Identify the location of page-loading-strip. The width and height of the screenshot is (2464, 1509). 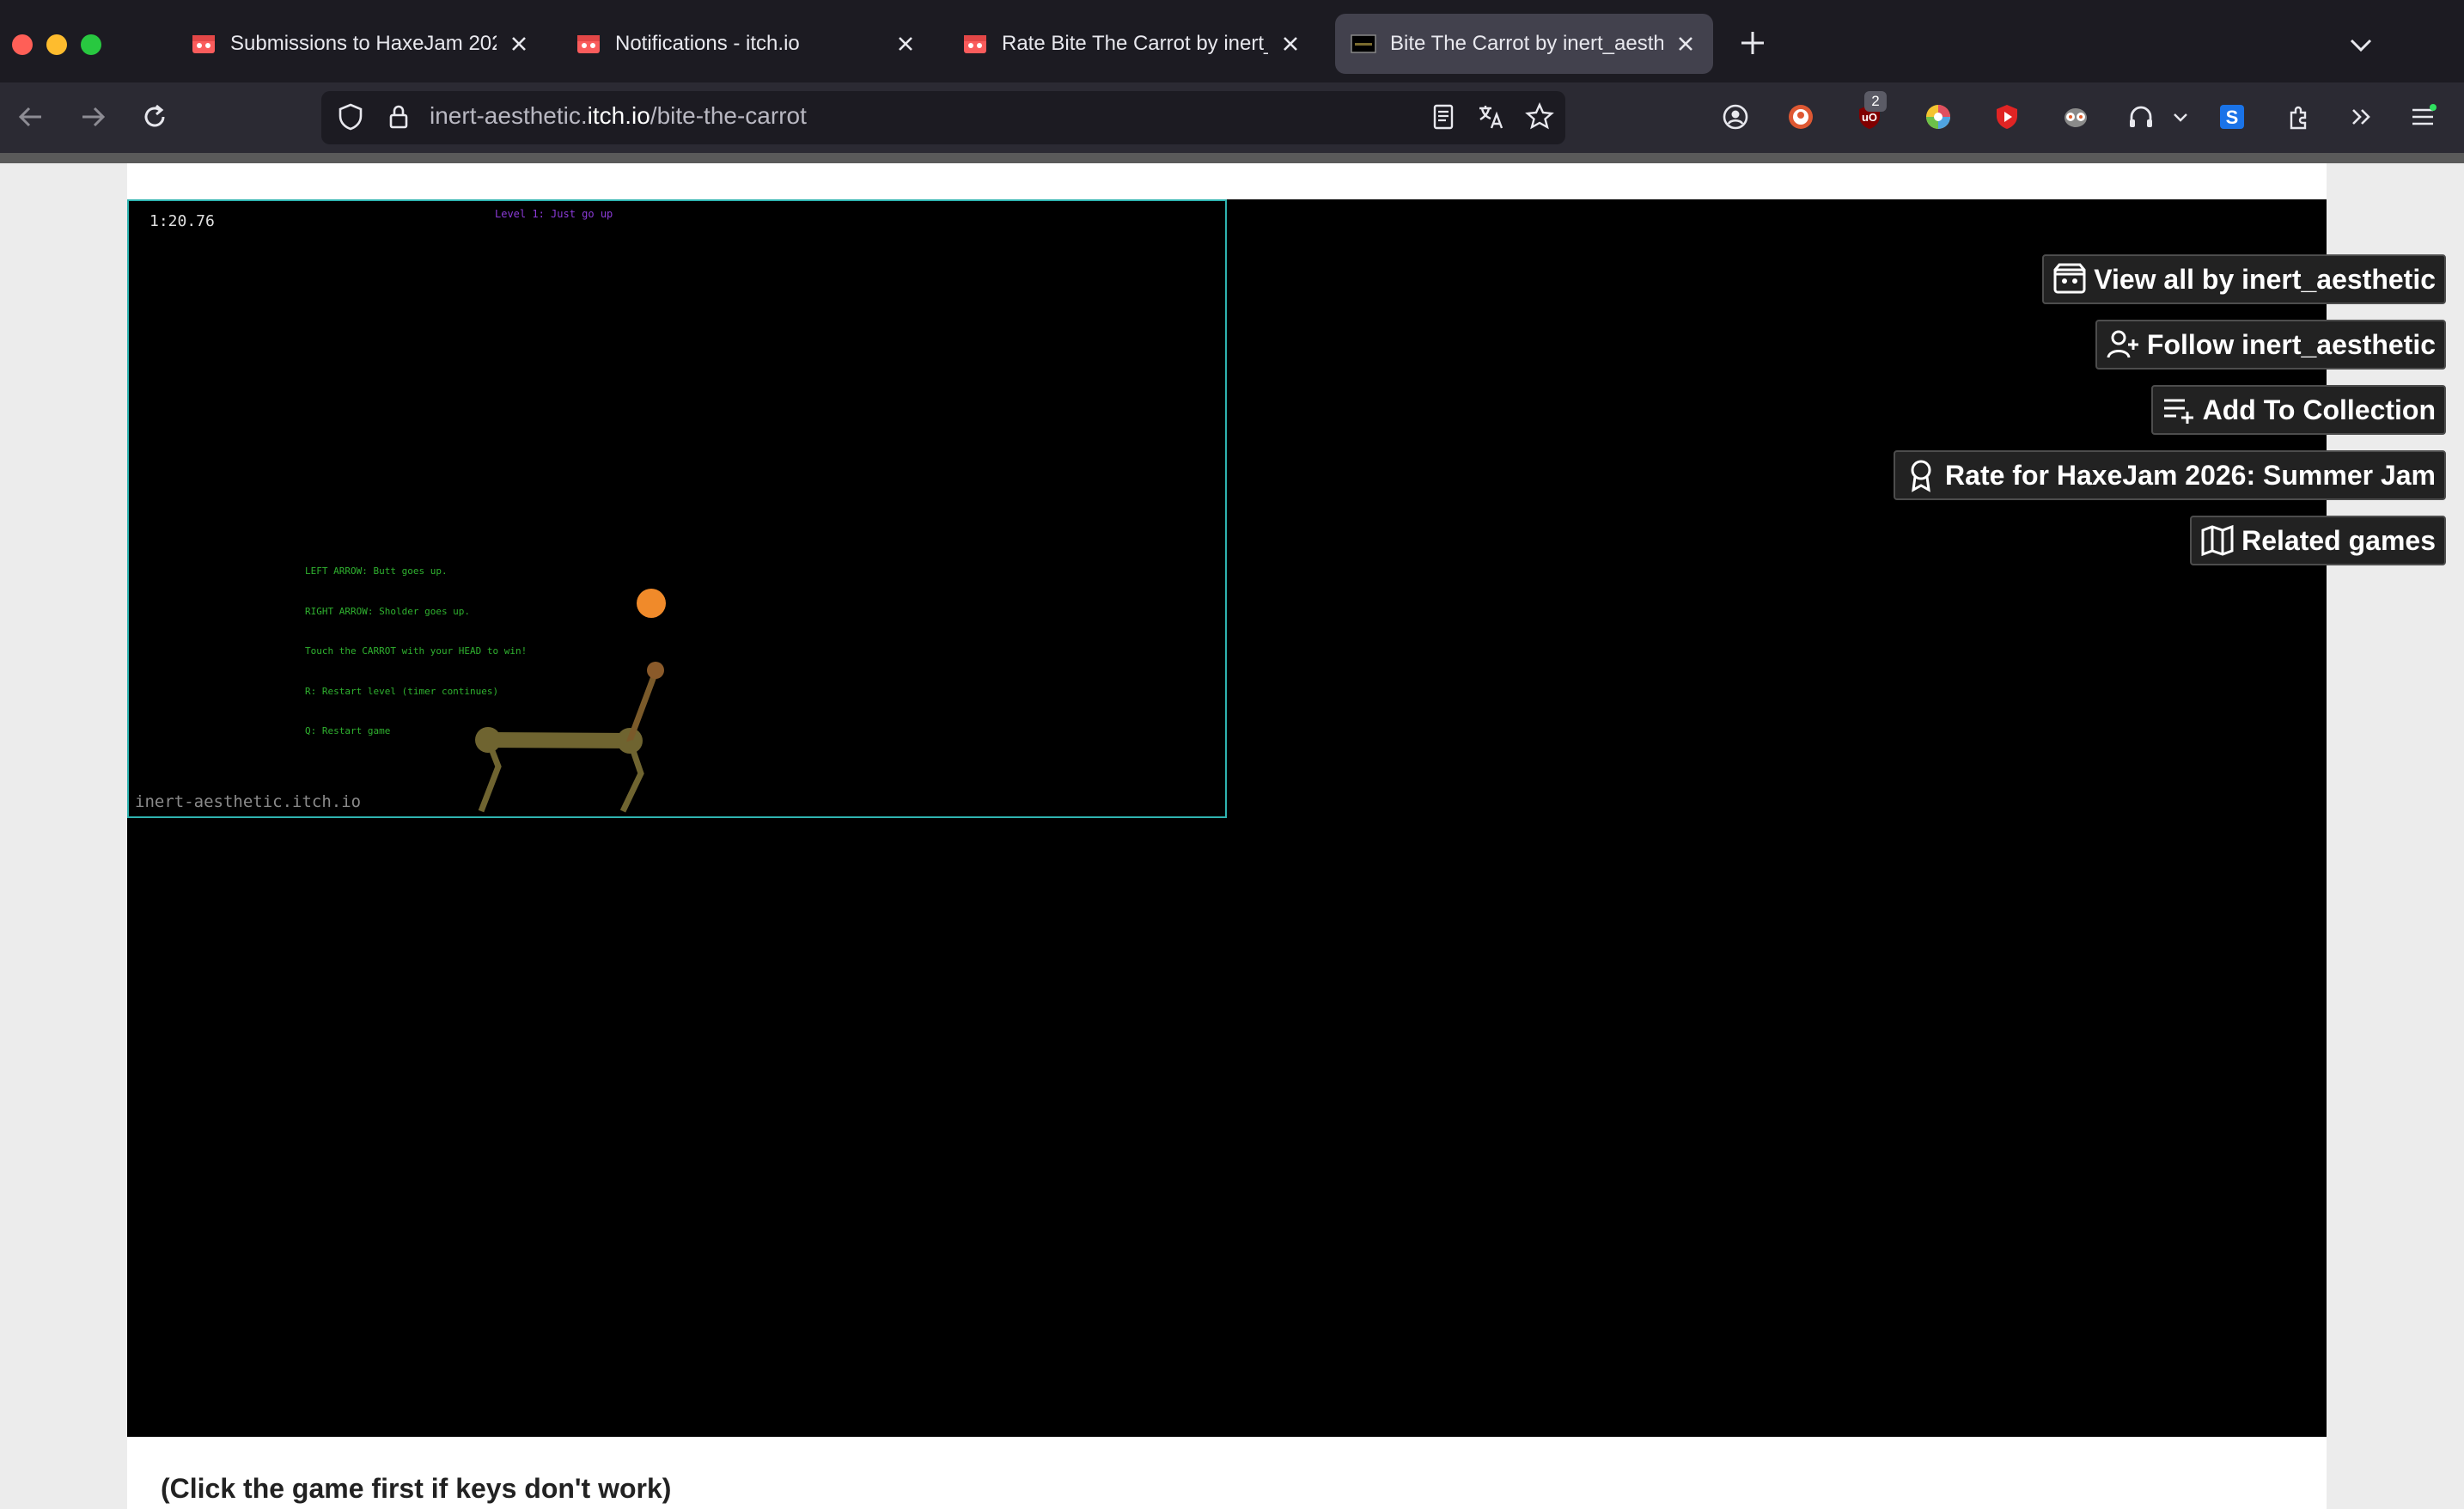
(1232, 158).